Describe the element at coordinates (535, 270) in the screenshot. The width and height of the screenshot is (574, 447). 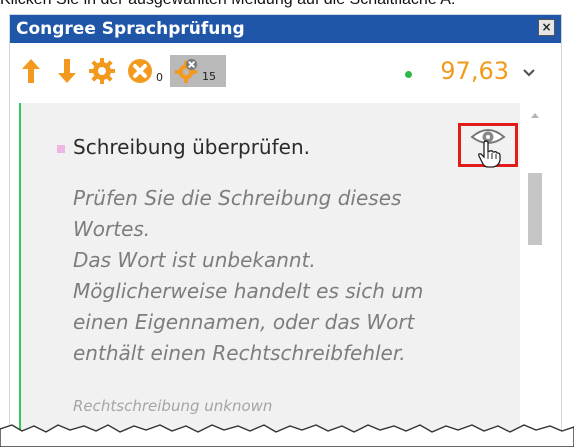
I see `vertical-scrollbar` at that location.